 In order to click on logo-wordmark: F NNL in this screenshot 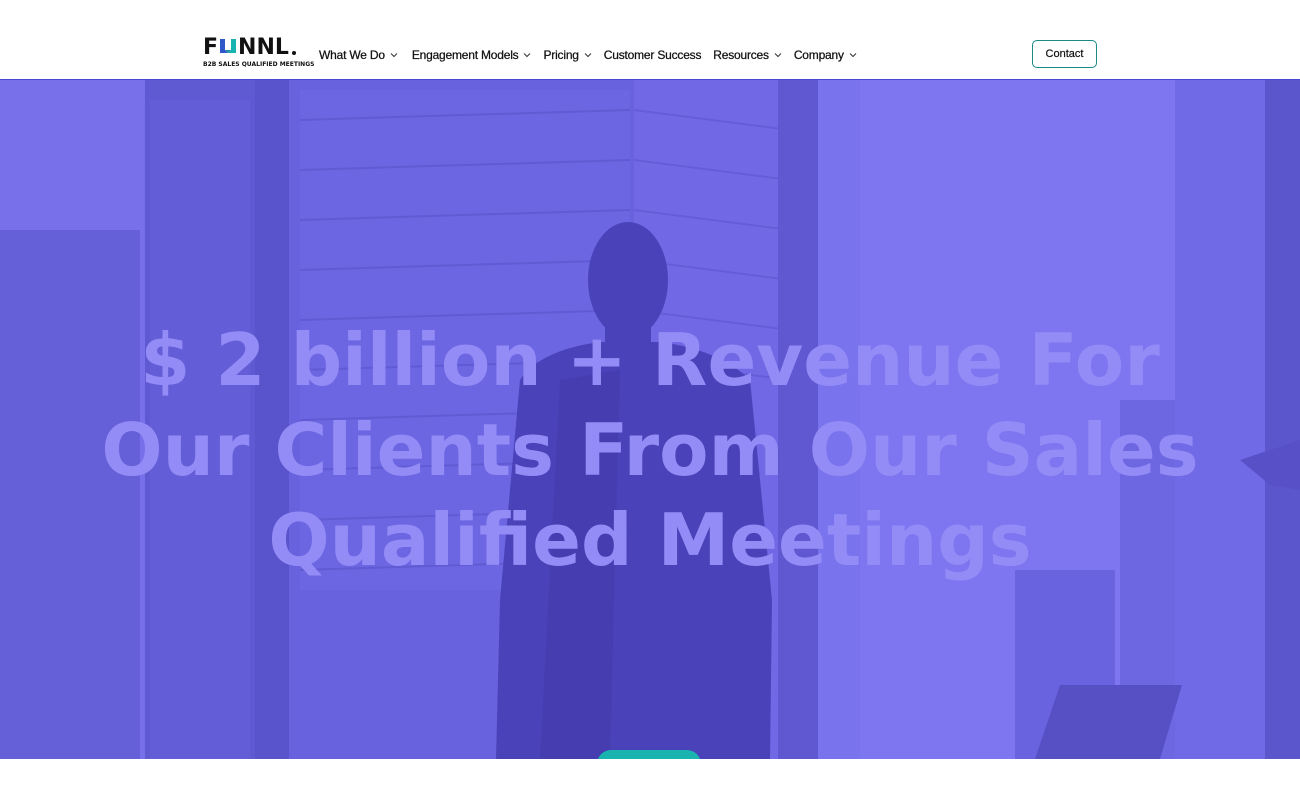, I will do `click(246, 48)`.